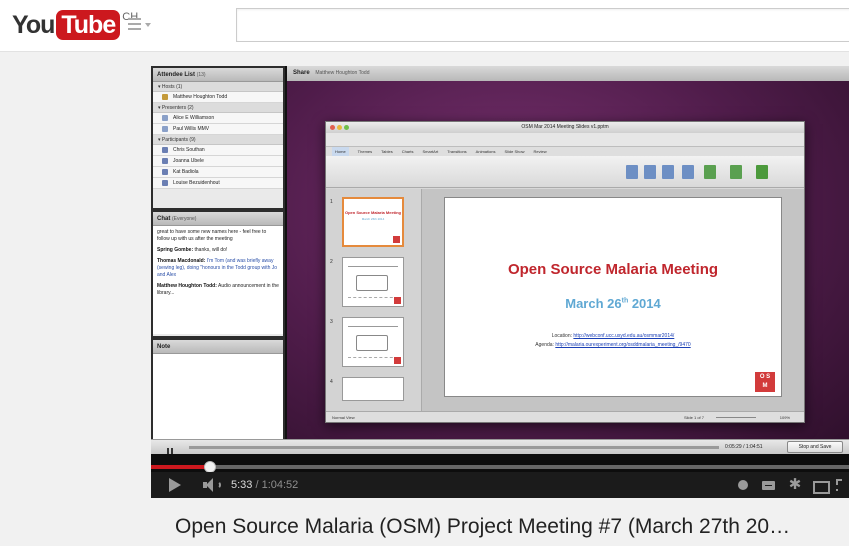 This screenshot has width=849, height=546. What do you see at coordinates (140, 27) in the screenshot?
I see `guide-menu-icon` at bounding box center [140, 27].